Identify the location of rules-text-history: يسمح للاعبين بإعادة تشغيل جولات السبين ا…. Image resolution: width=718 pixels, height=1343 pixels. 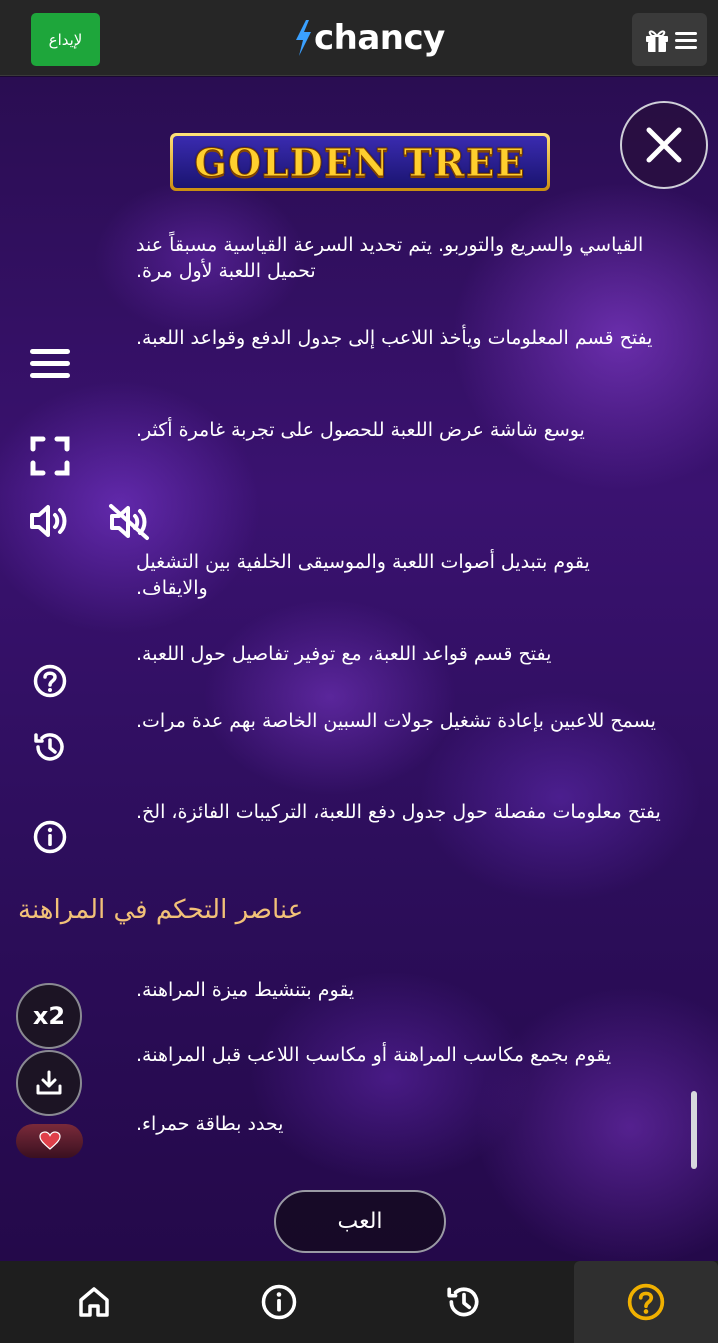
(396, 721).